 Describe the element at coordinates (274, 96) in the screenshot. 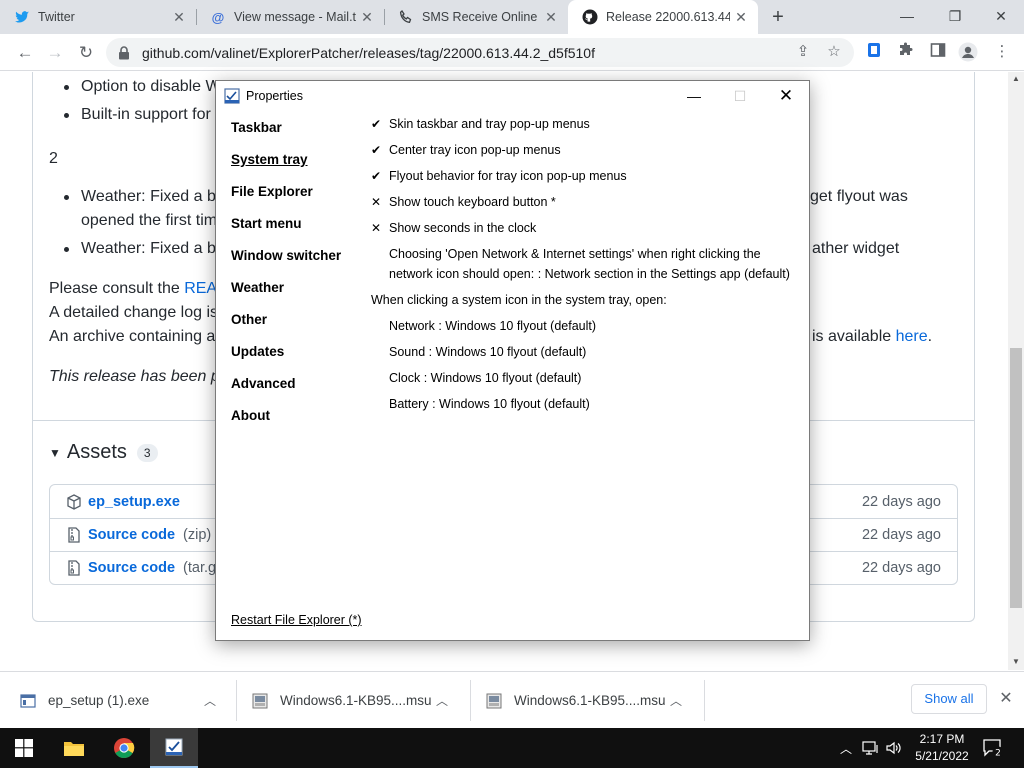

I see `dialog-title: Properties` at that location.